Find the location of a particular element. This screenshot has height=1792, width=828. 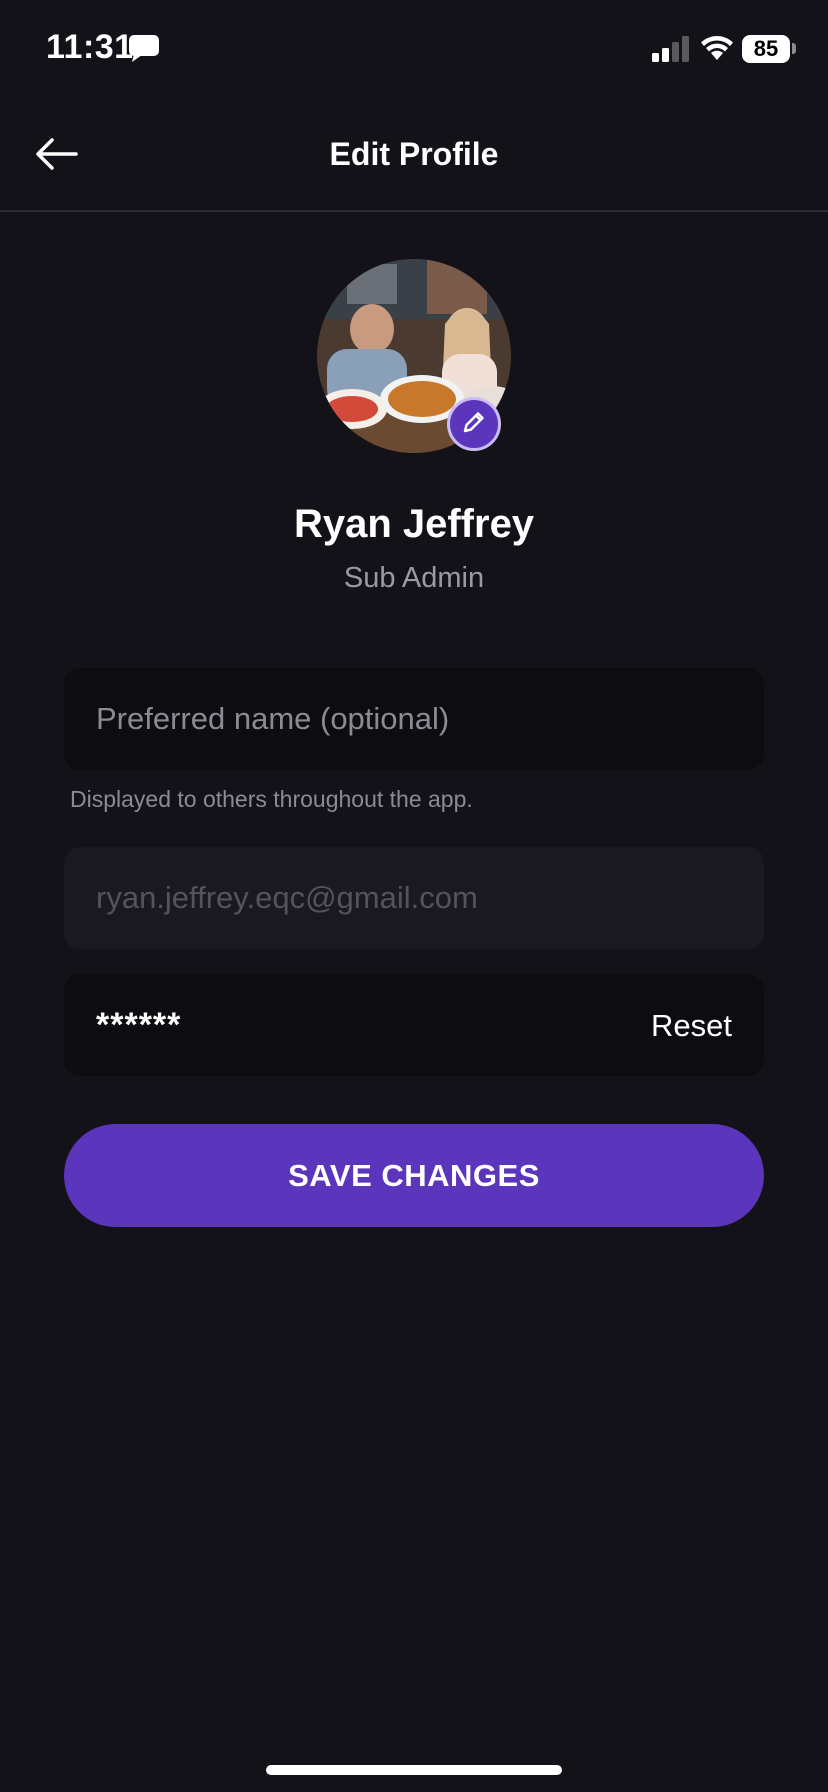

password-mask: ****** is located at coordinates (139, 1025).